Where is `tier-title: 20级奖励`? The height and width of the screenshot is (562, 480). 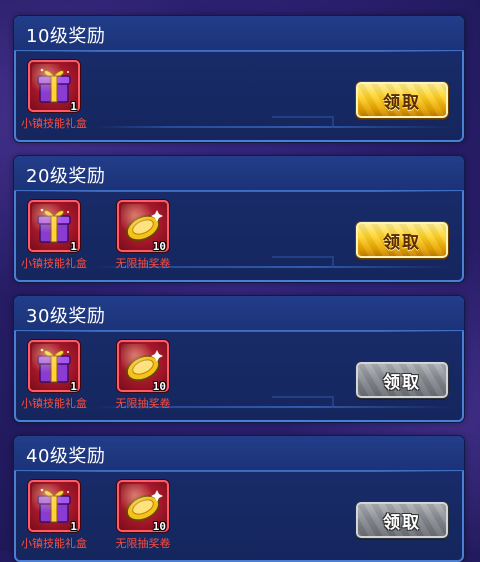 tier-title: 20级奖励 is located at coordinates (66, 176).